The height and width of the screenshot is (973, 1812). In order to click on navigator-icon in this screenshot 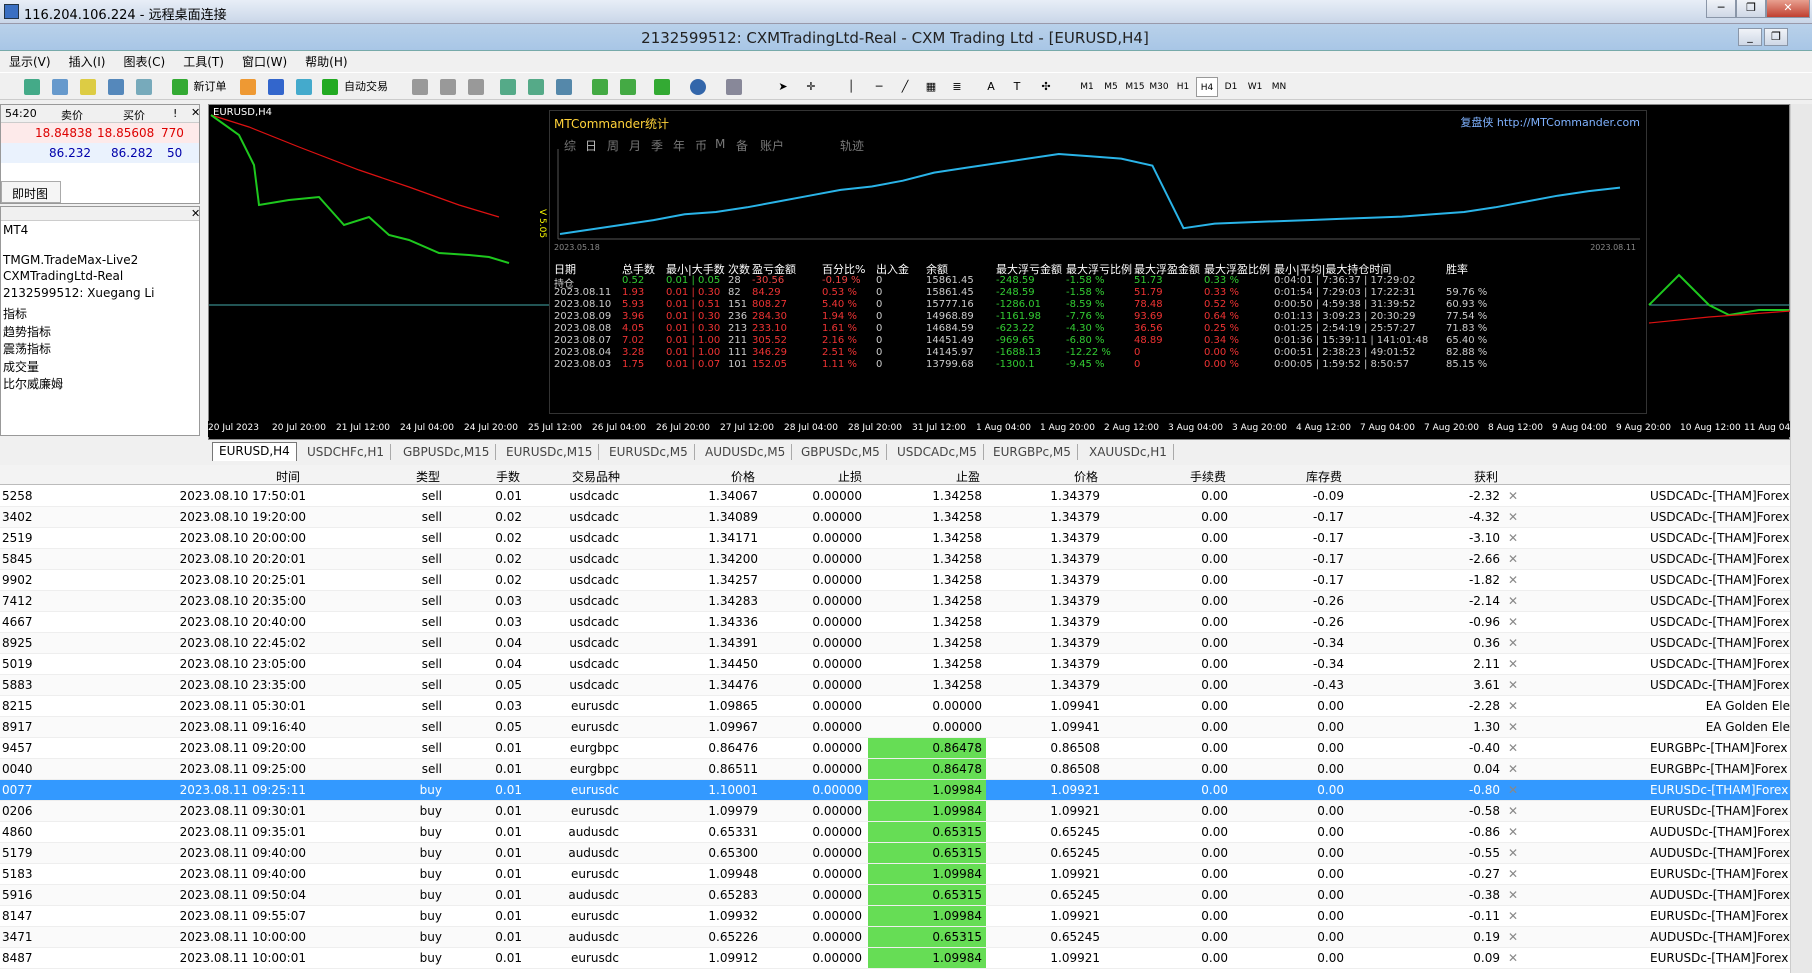, I will do `click(144, 87)`.